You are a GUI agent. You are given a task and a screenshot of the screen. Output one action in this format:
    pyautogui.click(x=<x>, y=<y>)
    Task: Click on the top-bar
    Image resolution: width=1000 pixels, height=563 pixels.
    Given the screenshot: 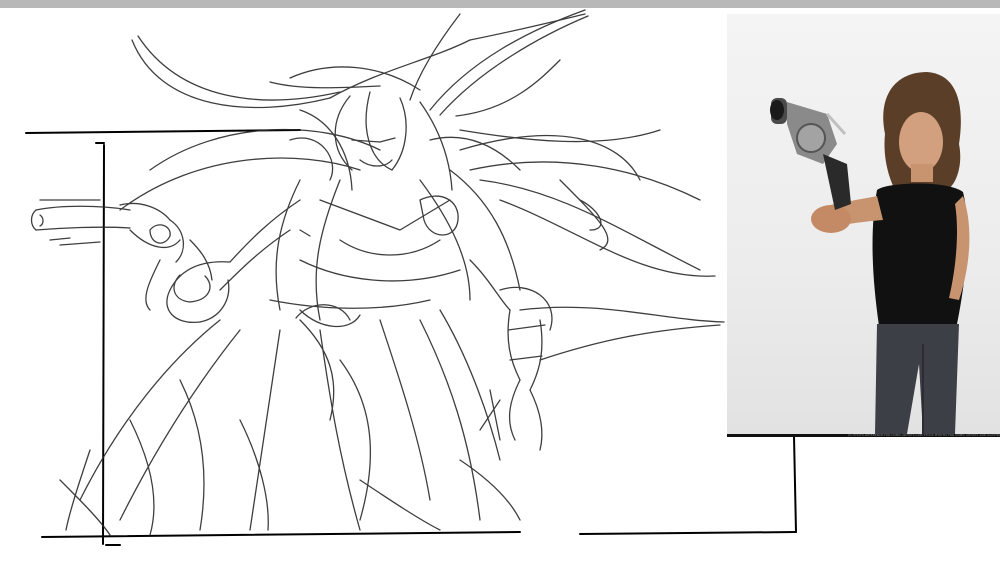 What is the action you would take?
    pyautogui.click(x=500, y=4)
    